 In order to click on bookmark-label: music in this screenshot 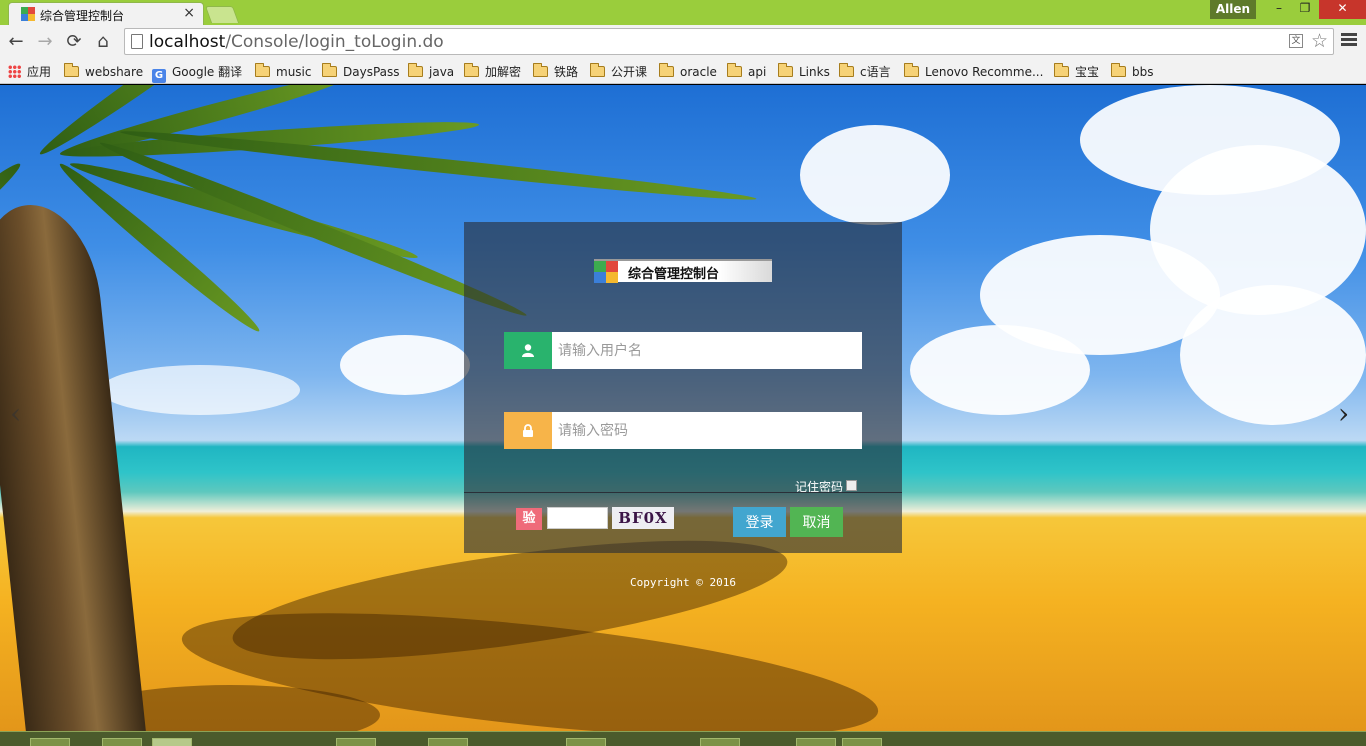, I will do `click(294, 72)`.